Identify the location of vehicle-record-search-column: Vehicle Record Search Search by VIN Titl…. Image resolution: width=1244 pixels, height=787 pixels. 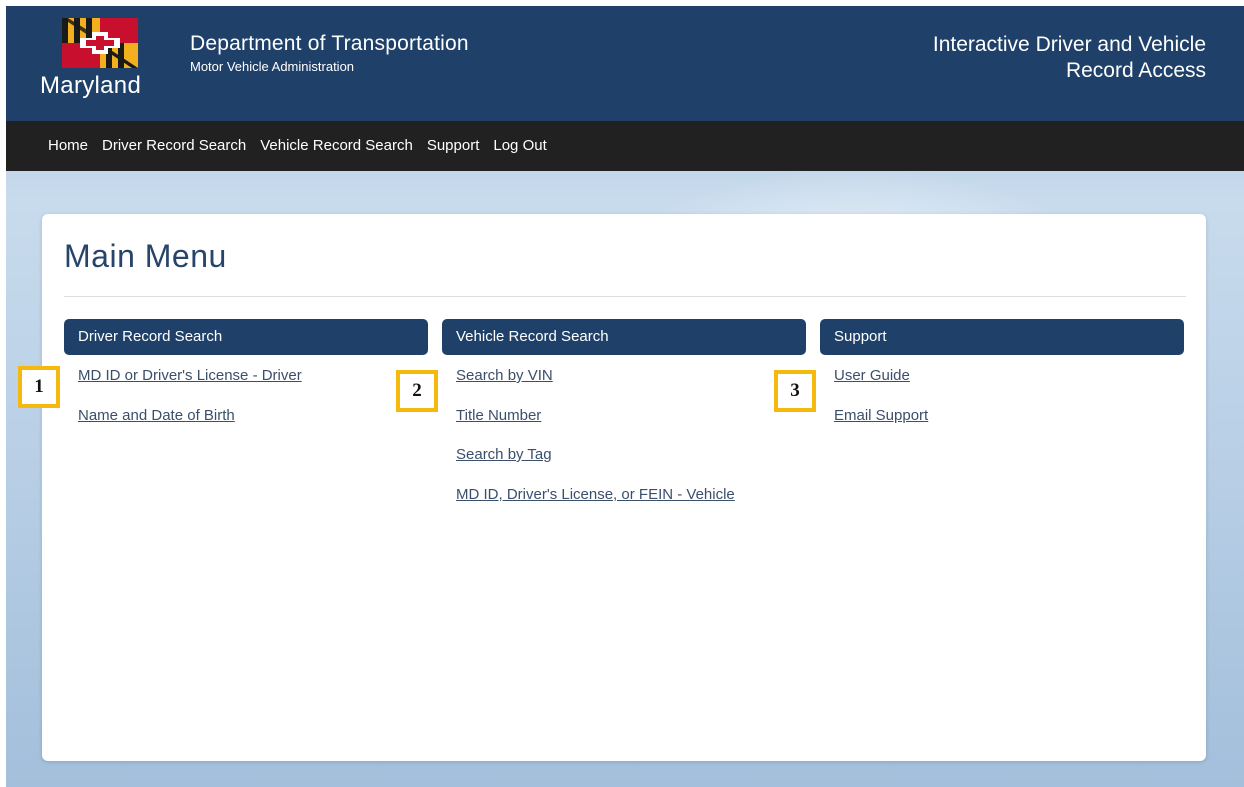
(624, 416).